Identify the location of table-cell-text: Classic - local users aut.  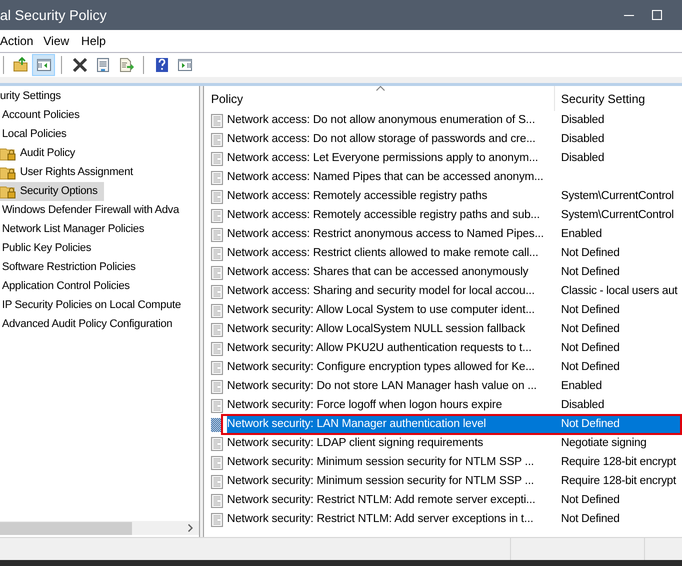
(619, 291).